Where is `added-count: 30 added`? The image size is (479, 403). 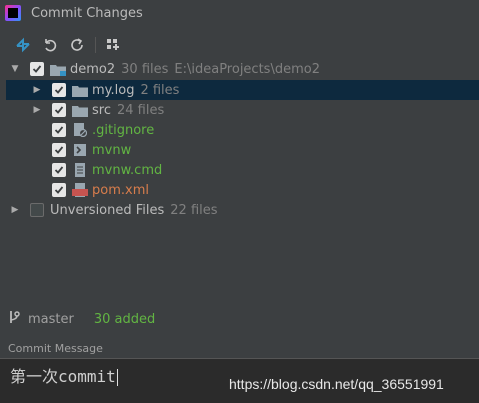 added-count: 30 added is located at coordinates (124, 319).